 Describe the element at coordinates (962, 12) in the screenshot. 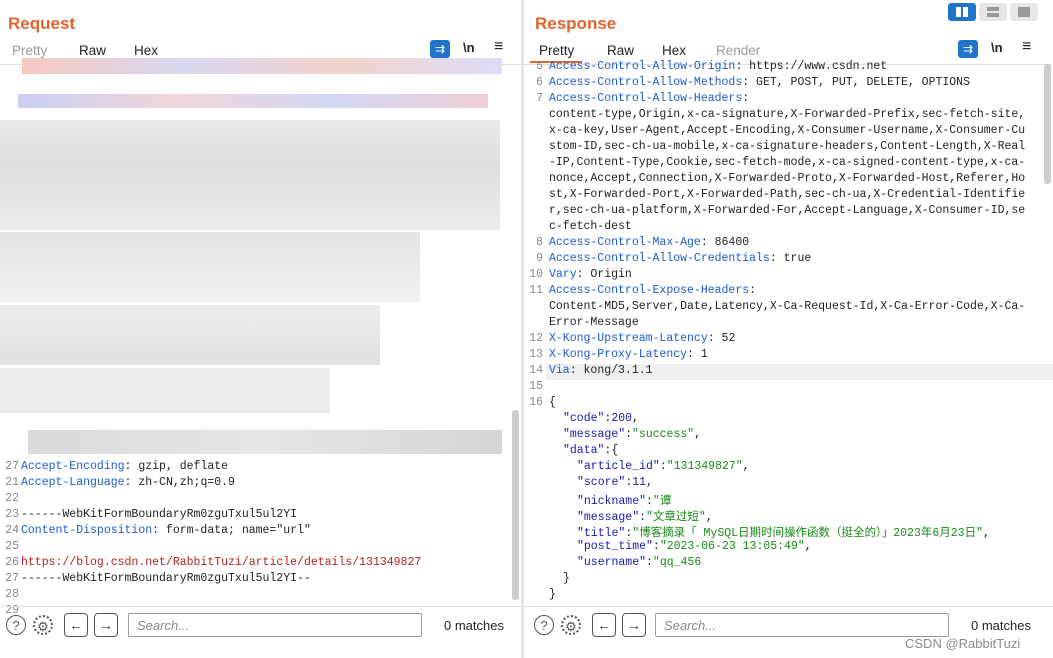

I see `split-horizontal-icon` at that location.